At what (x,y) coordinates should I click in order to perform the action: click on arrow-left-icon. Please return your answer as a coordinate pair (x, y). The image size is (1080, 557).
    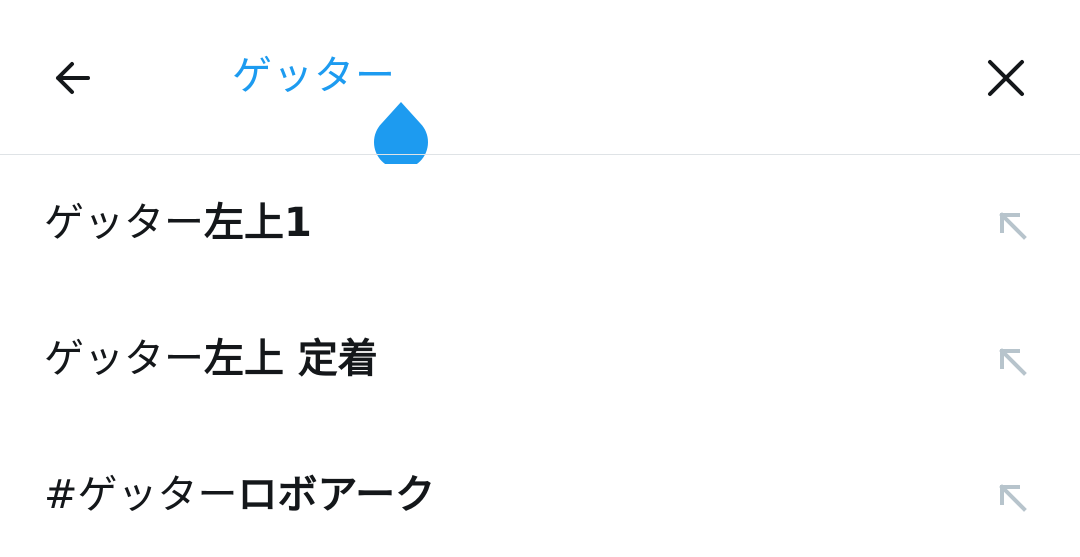
    Looking at the image, I should click on (73, 78).